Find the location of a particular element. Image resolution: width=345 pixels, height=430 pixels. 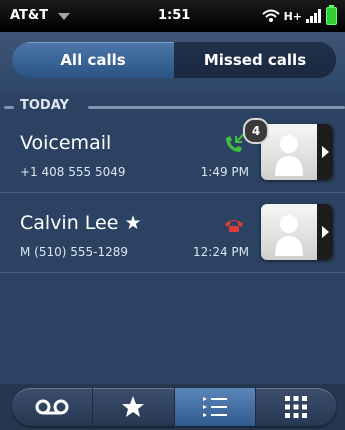

carrier-menu-icon is located at coordinates (64, 16).